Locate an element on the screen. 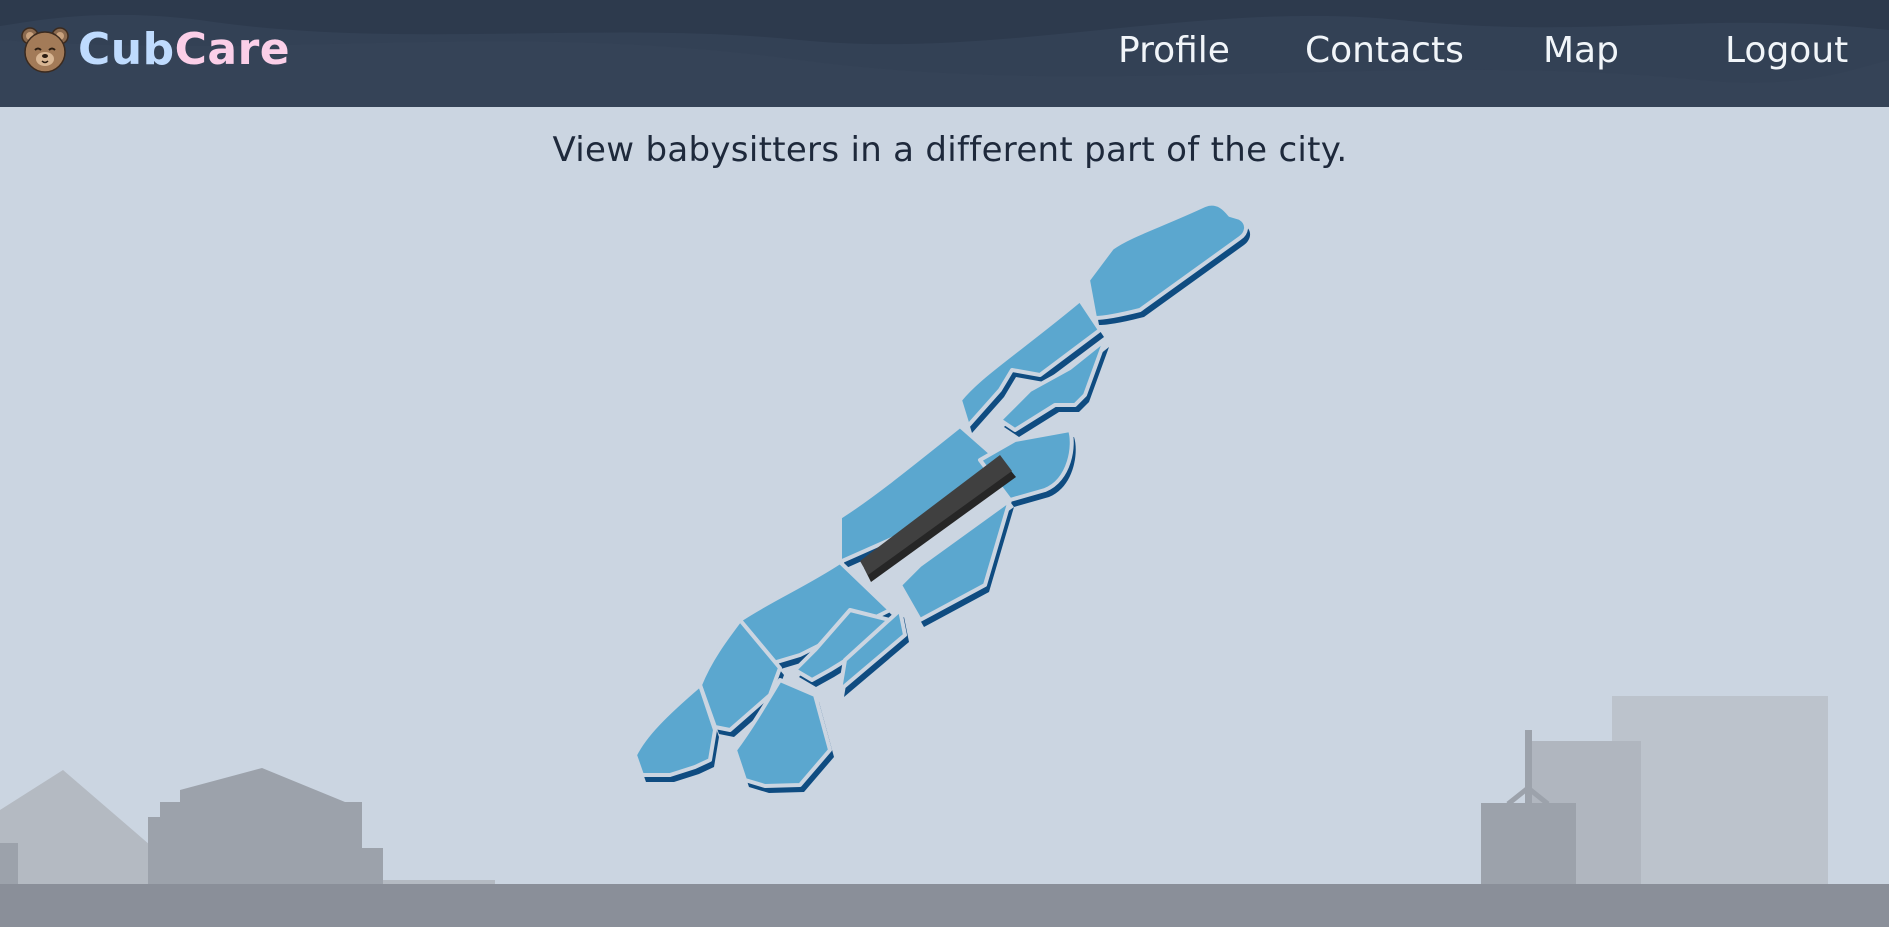 The height and width of the screenshot is (927, 1889). brand-logo: CubCare is located at coordinates (155, 50).